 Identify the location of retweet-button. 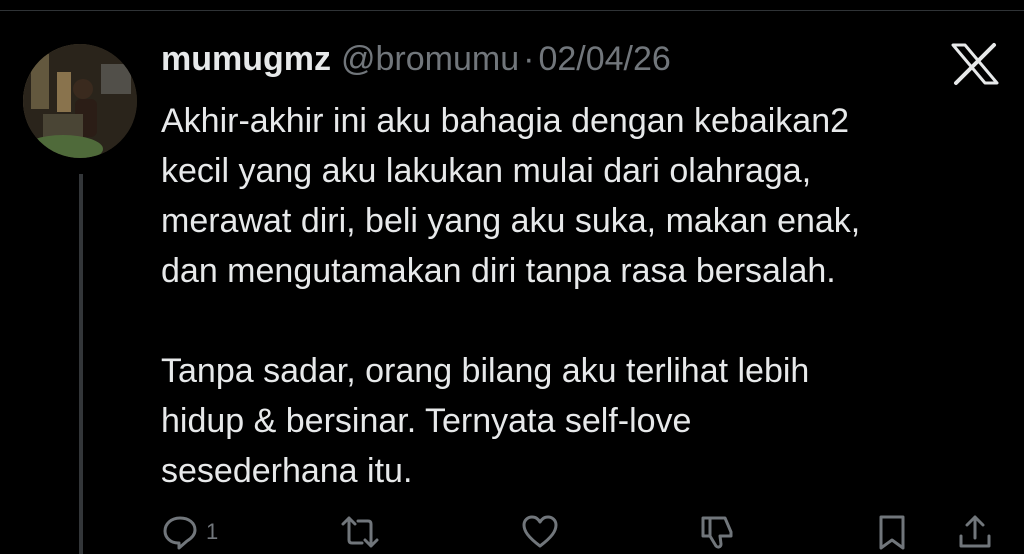
(360, 532).